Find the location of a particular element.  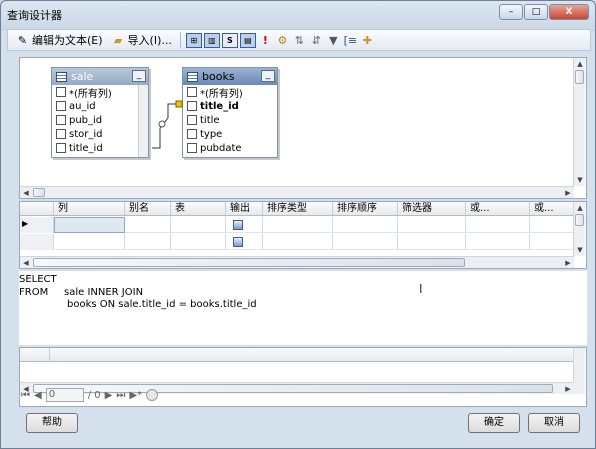

edit-as-text-button: ✎ 编辑为文本(E) is located at coordinates (59, 40).